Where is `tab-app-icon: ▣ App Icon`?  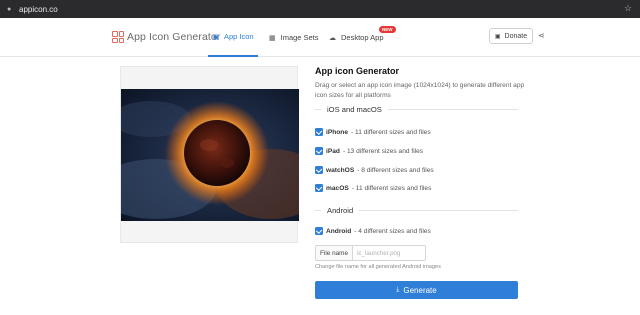 tab-app-icon: ▣ App Icon is located at coordinates (233, 37).